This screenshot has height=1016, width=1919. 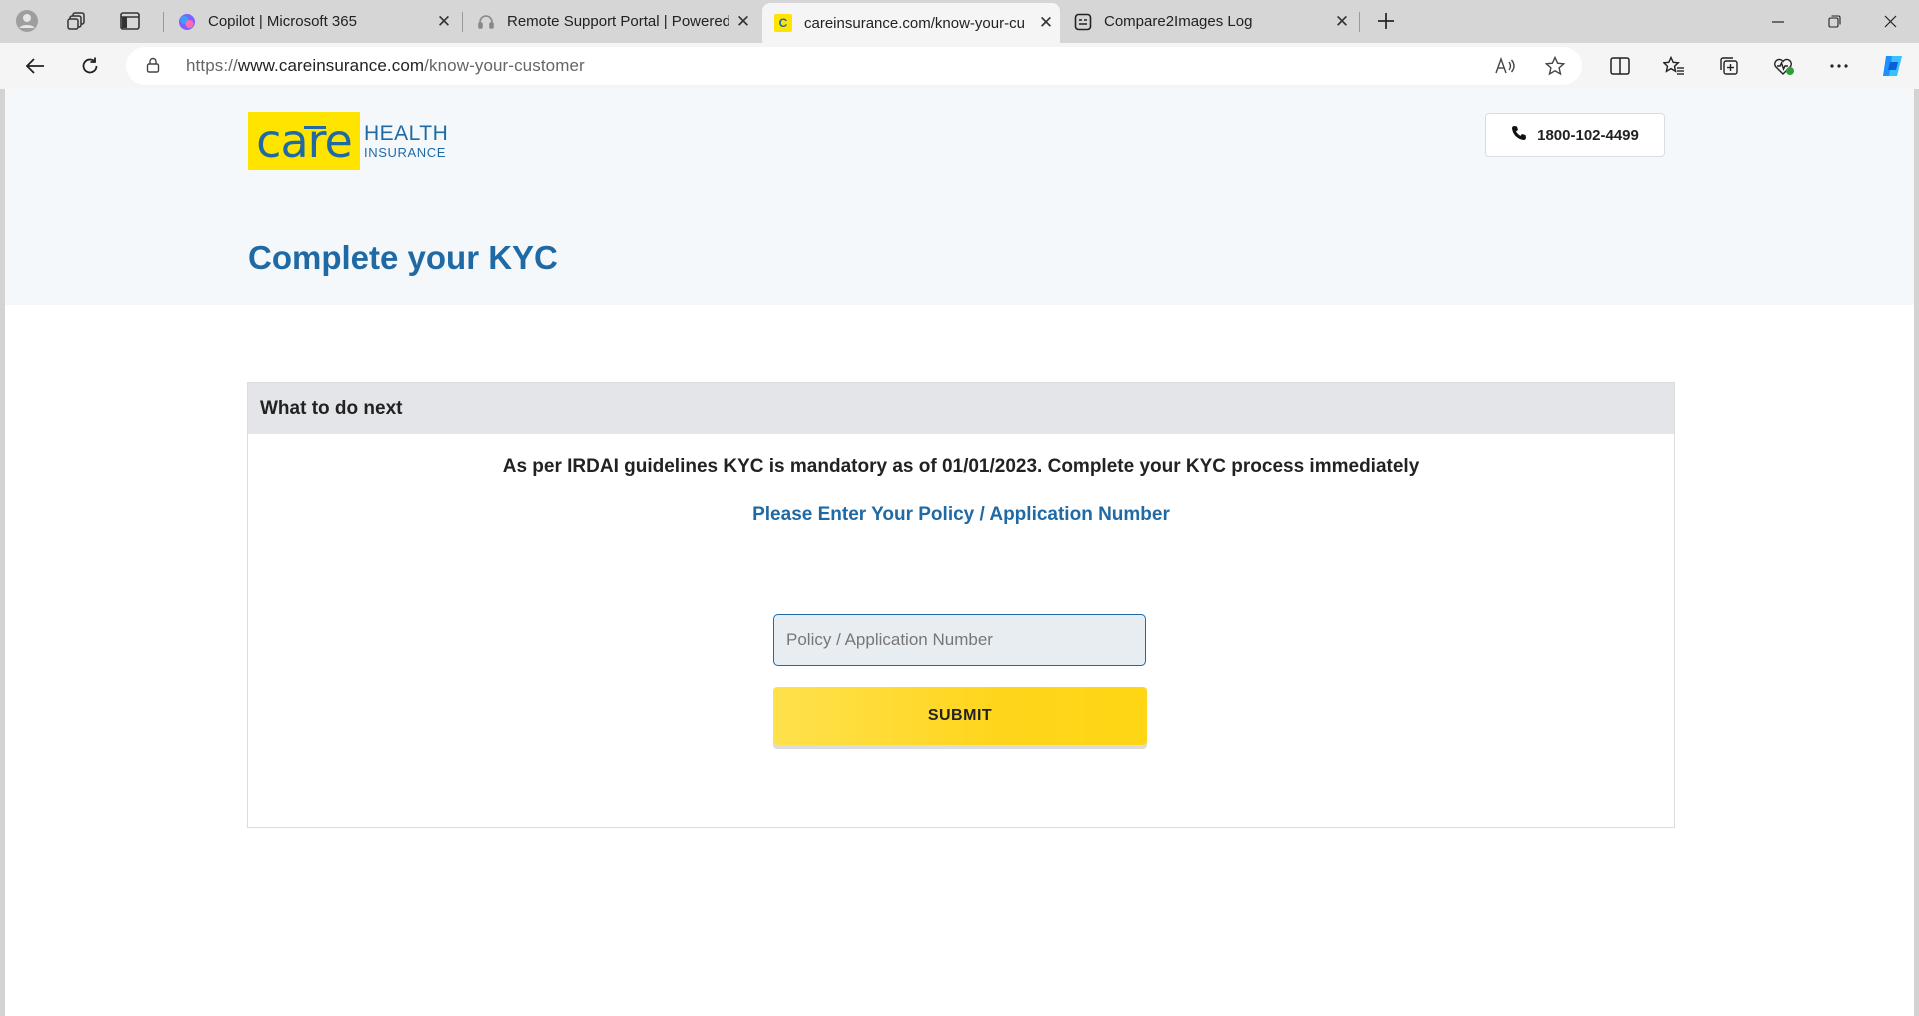 What do you see at coordinates (90, 66) in the screenshot?
I see `refresh-button` at bounding box center [90, 66].